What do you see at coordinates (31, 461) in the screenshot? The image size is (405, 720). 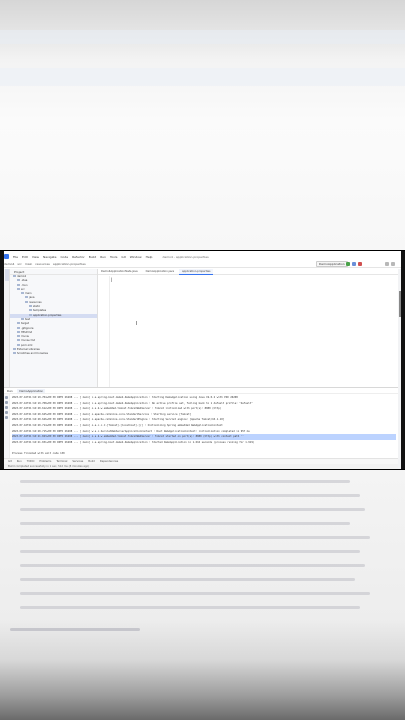 I see `tool-window-todo: TODO` at bounding box center [31, 461].